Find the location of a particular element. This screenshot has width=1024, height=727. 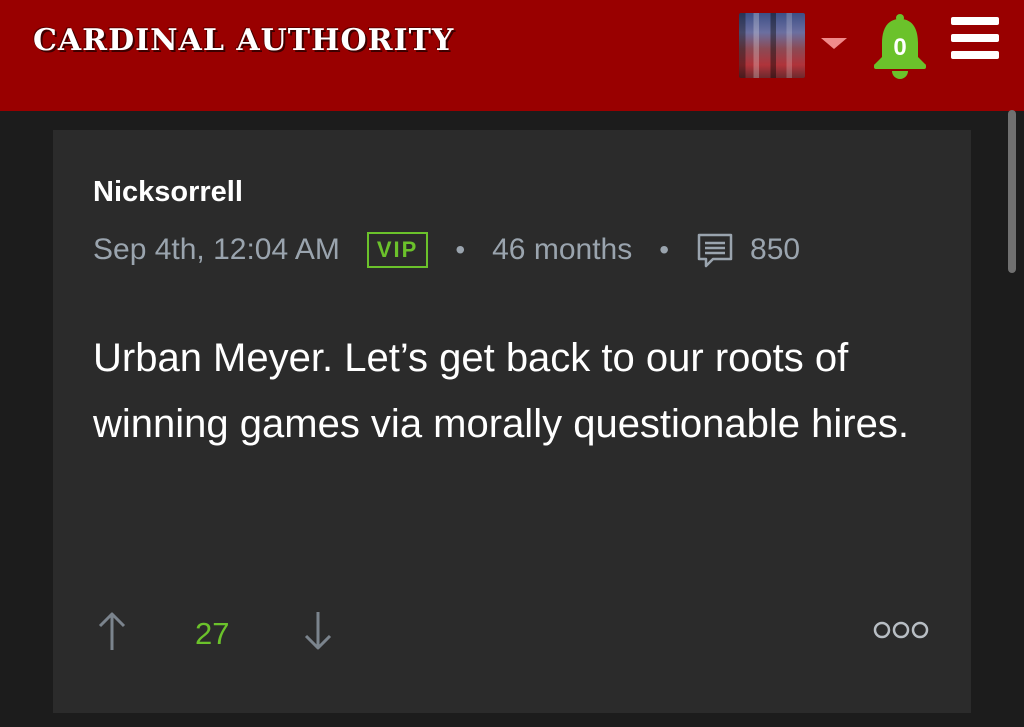

post-meta: Sep 4th, 12:04 AM VIP • 46 months • 850 is located at coordinates (446, 250).